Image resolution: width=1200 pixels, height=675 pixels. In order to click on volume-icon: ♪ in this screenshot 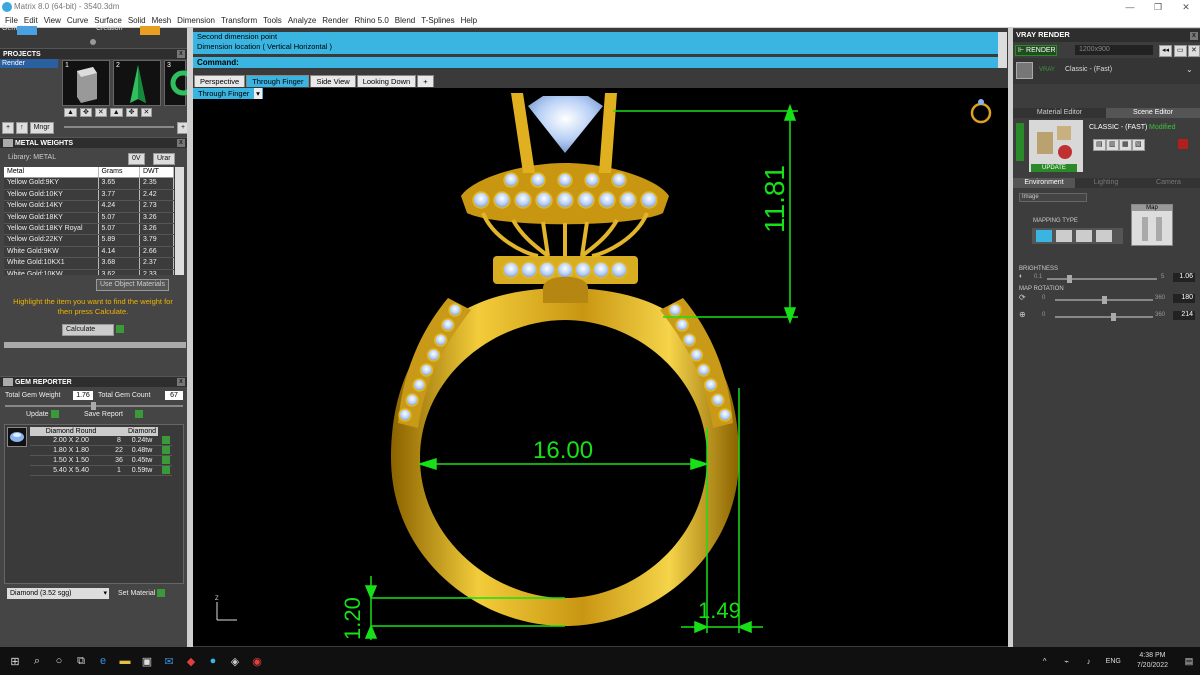, I will do `click(1089, 661)`.